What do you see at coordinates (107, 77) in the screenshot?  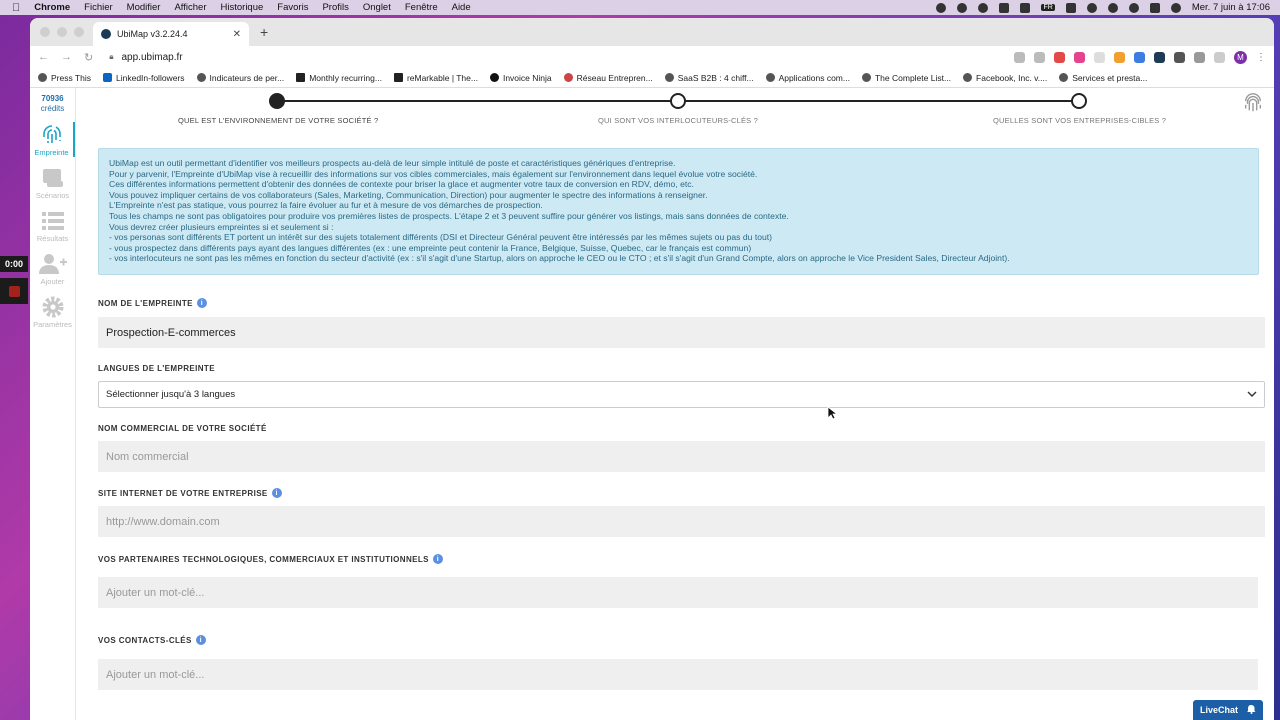 I see `linkedin-icon` at bounding box center [107, 77].